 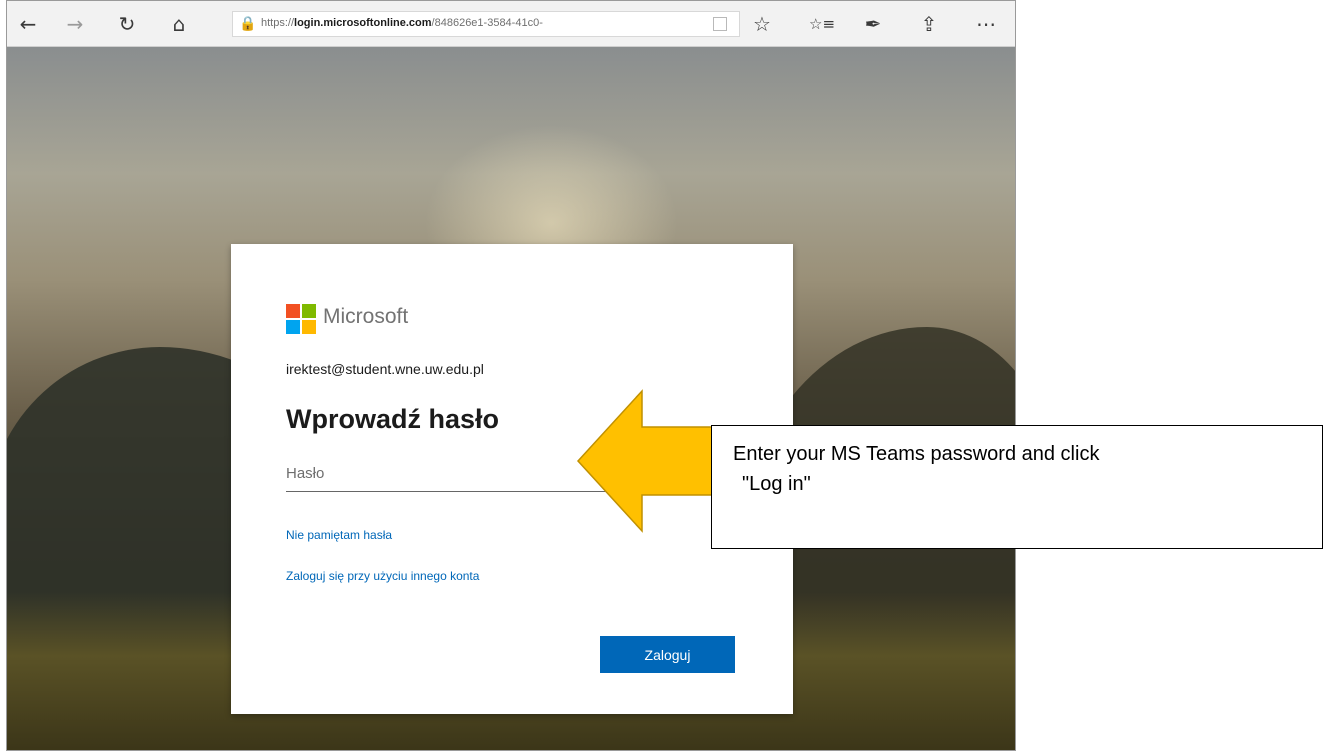 What do you see at coordinates (916, 454) in the screenshot?
I see `callout-line-1: Enter your MS Teams password and click` at bounding box center [916, 454].